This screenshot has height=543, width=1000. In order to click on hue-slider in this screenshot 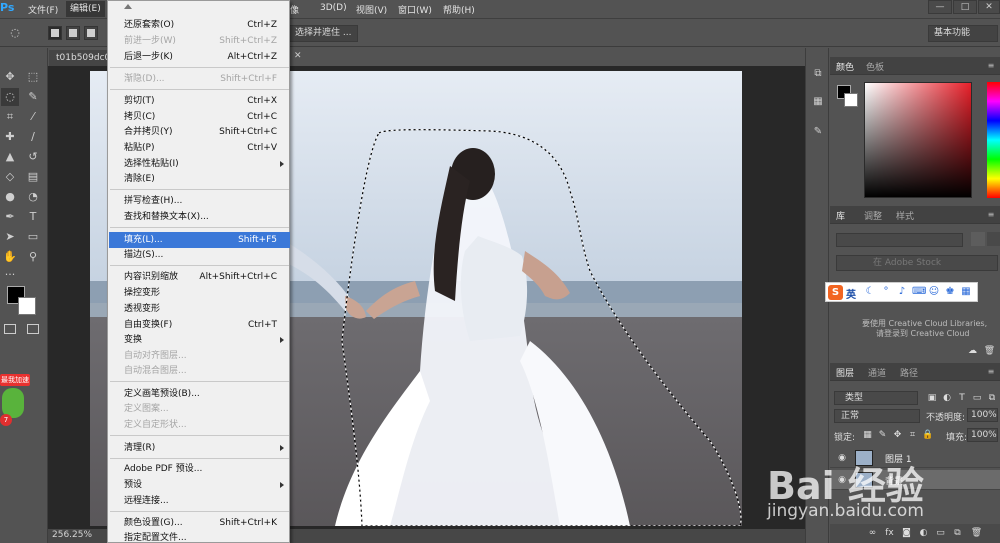, I will do `click(993, 140)`.